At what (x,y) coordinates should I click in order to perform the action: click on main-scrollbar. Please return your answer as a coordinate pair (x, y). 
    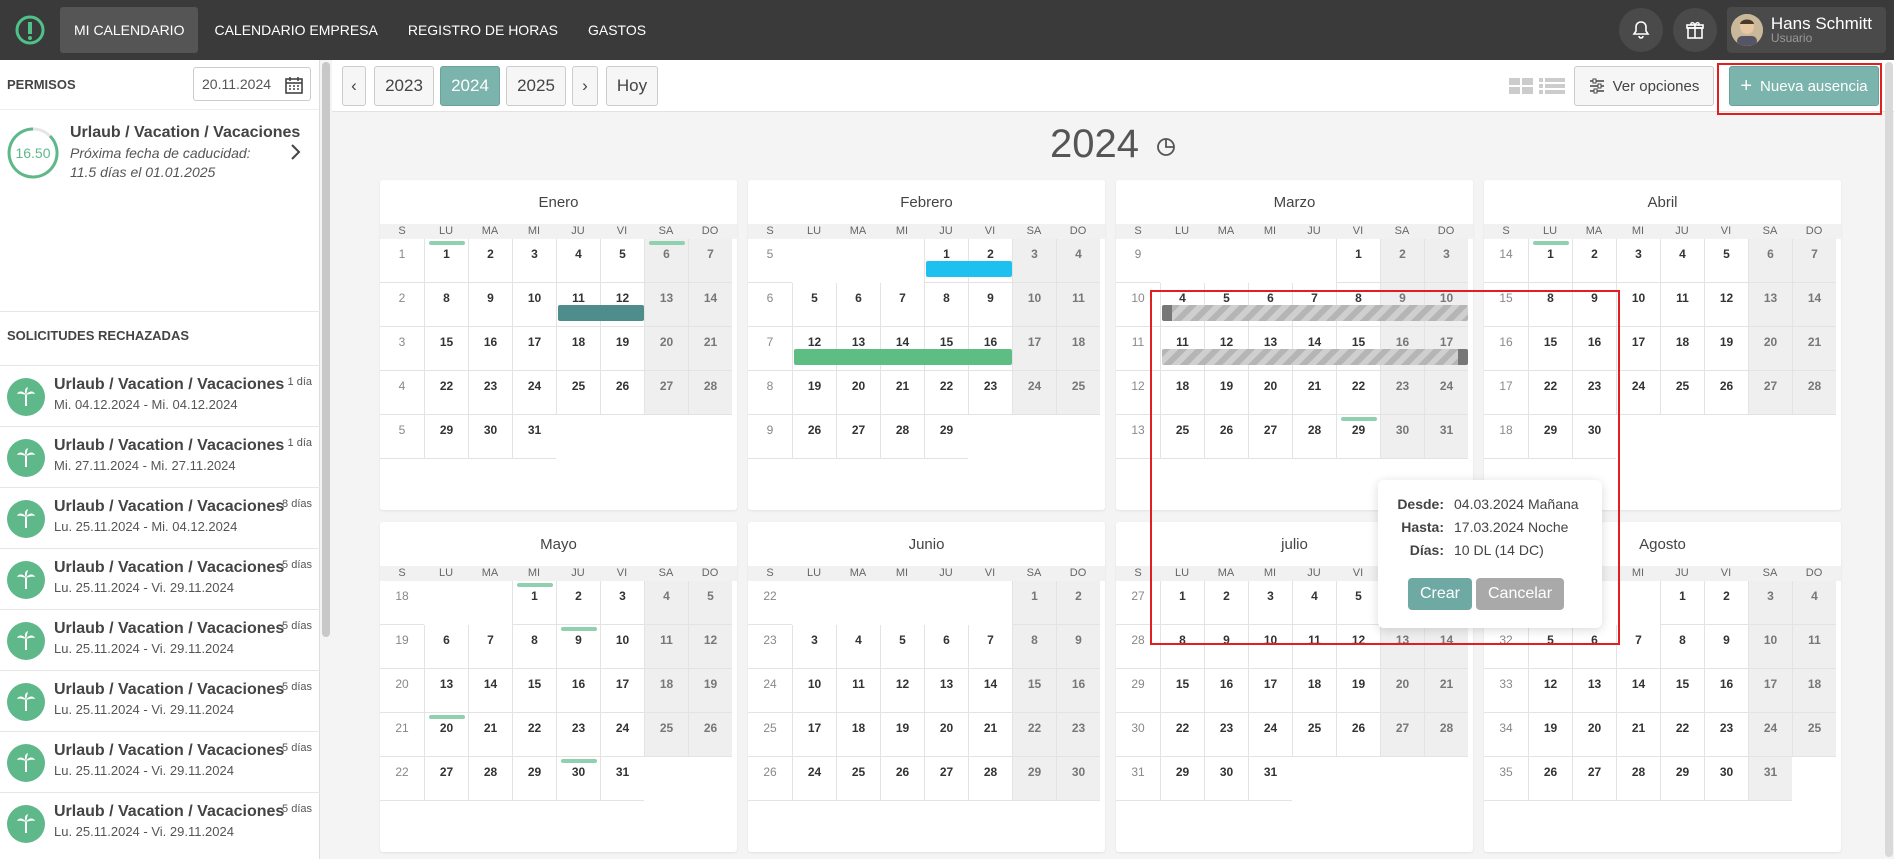
    Looking at the image, I should click on (1889, 459).